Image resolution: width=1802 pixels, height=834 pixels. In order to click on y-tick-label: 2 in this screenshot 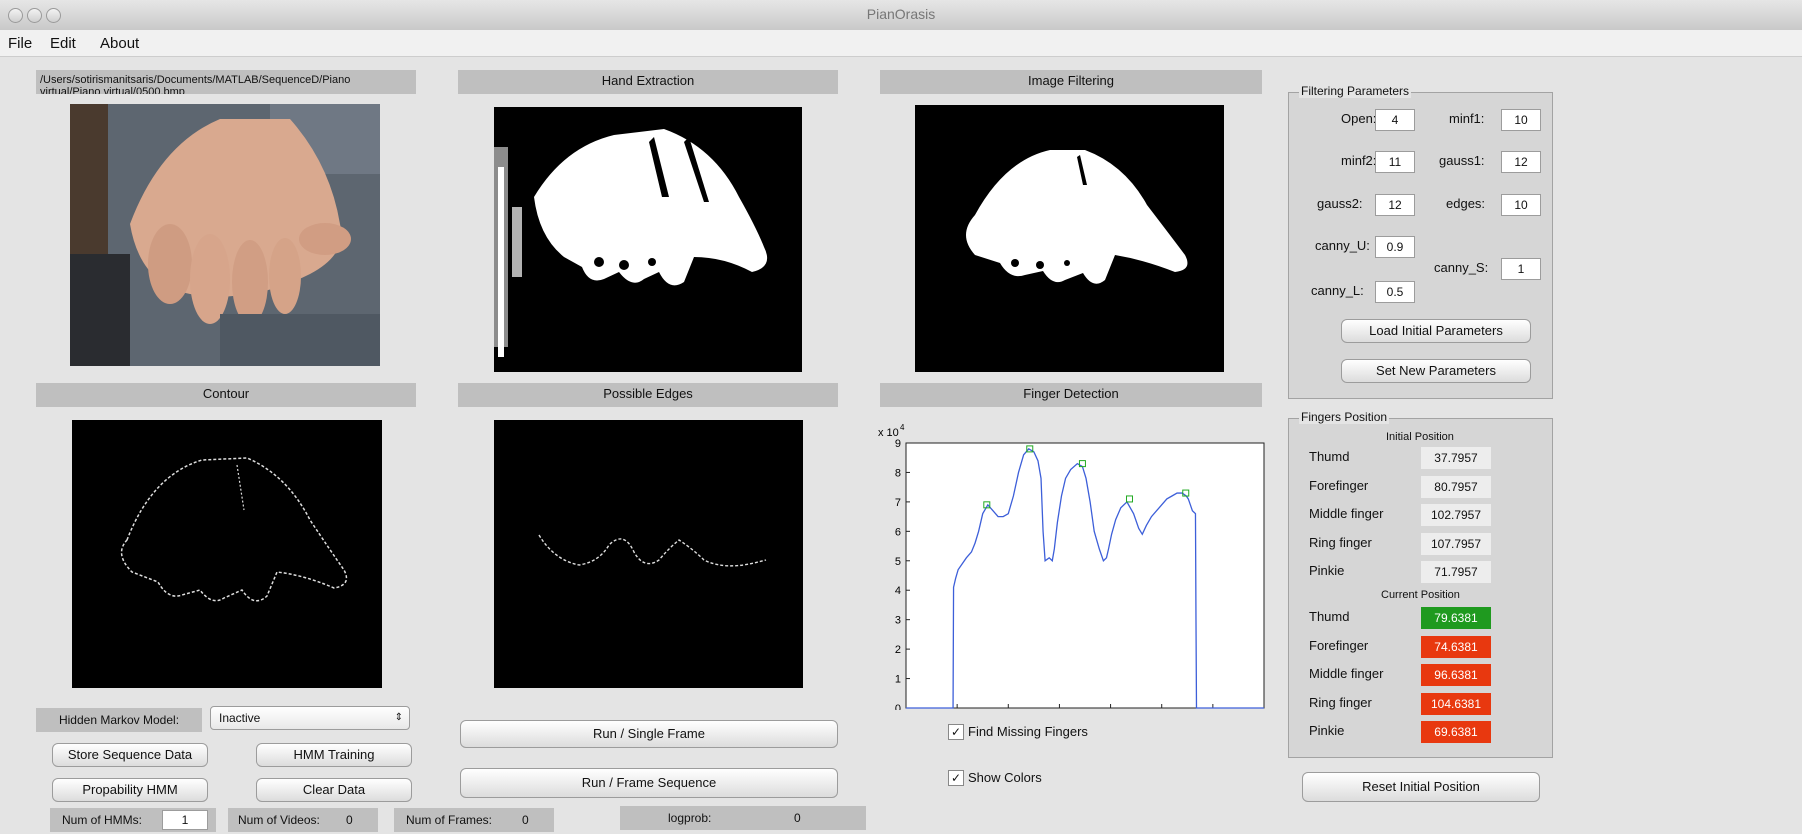, I will do `click(898, 650)`.